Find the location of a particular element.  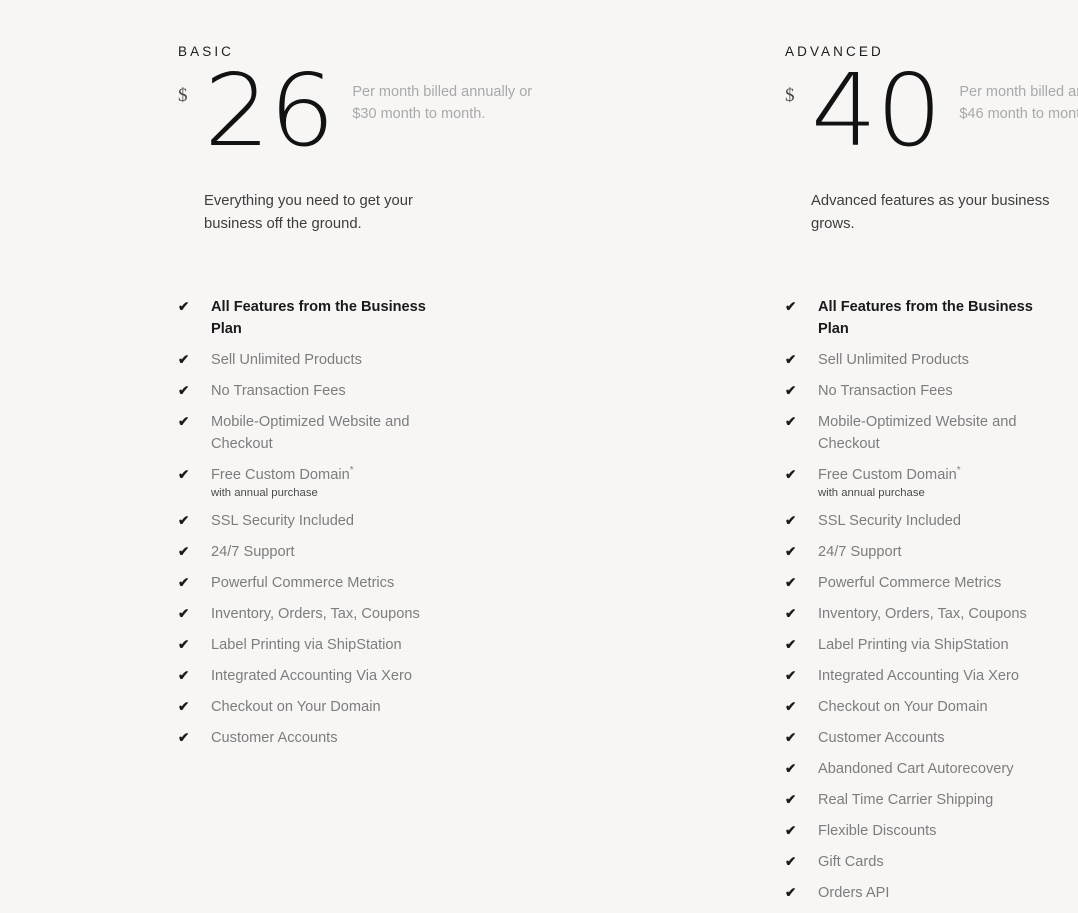

feature-text-wrapper: Inventory, Orders, Tax, Coupons is located at coordinates (331, 614).